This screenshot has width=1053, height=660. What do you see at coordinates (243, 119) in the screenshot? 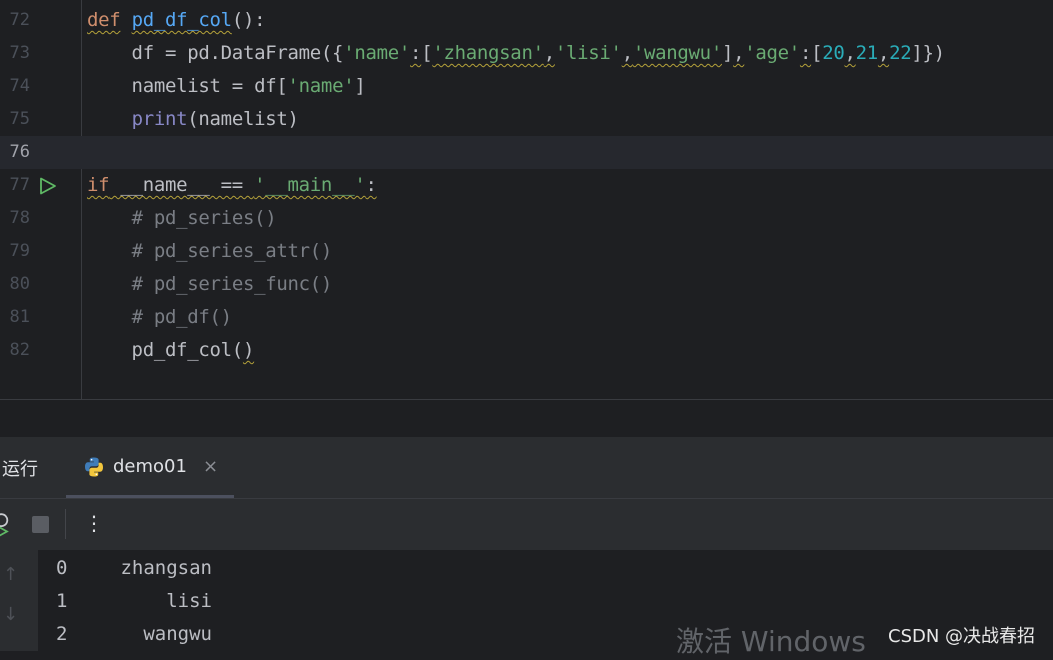
I see `code-token: (namelist)` at bounding box center [243, 119].